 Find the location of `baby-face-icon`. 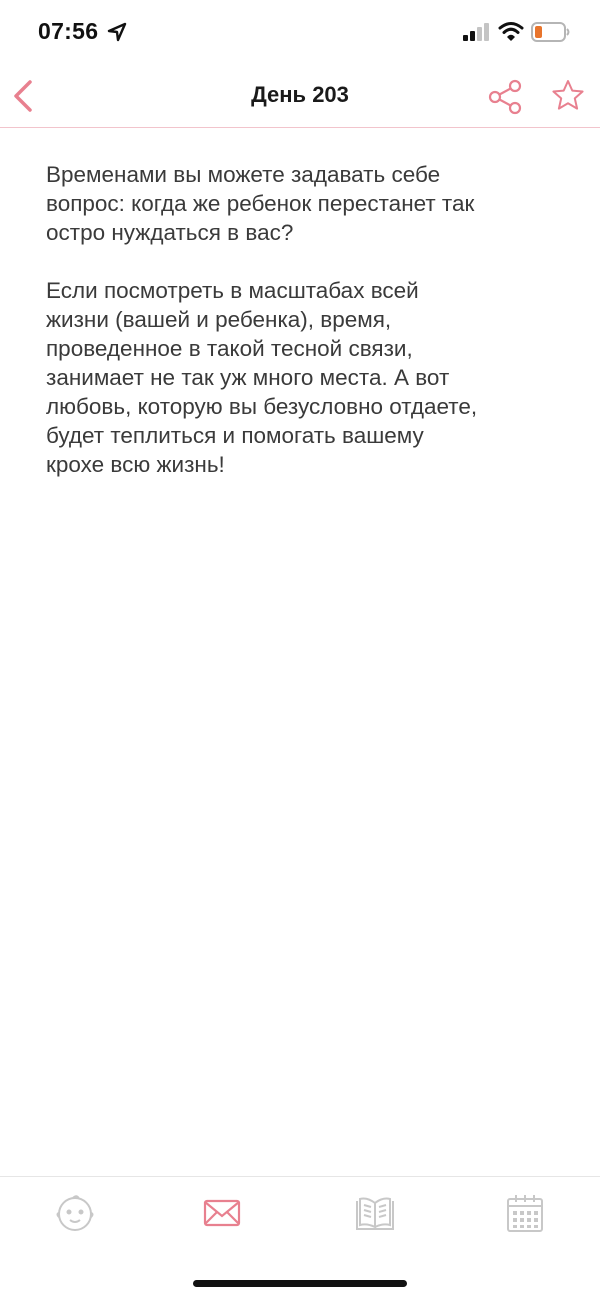

baby-face-icon is located at coordinates (75, 1213).